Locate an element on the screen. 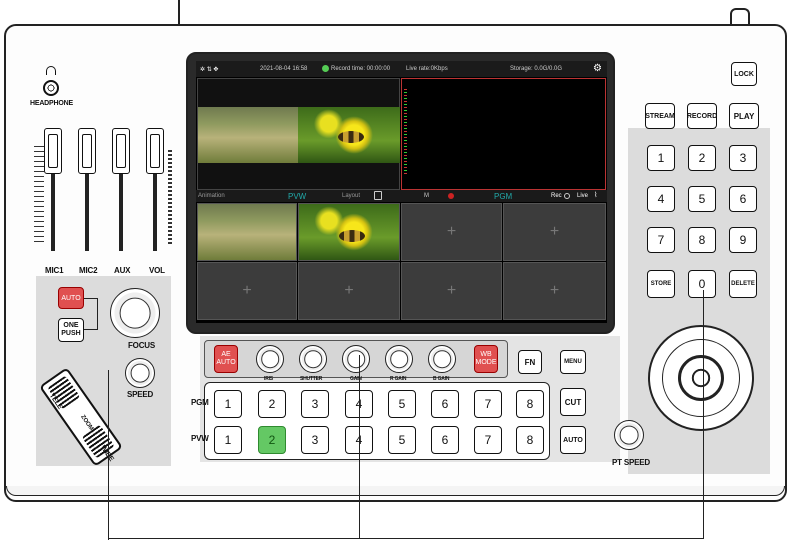  ptz-joystick is located at coordinates (701, 378).